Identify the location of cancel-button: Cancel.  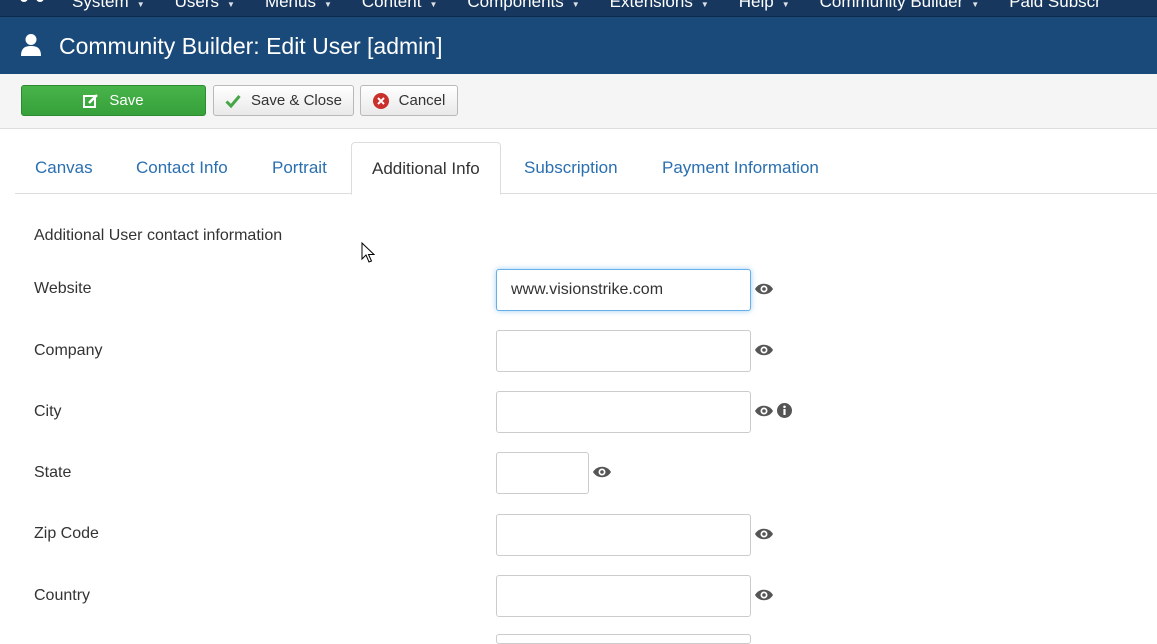
(409, 100).